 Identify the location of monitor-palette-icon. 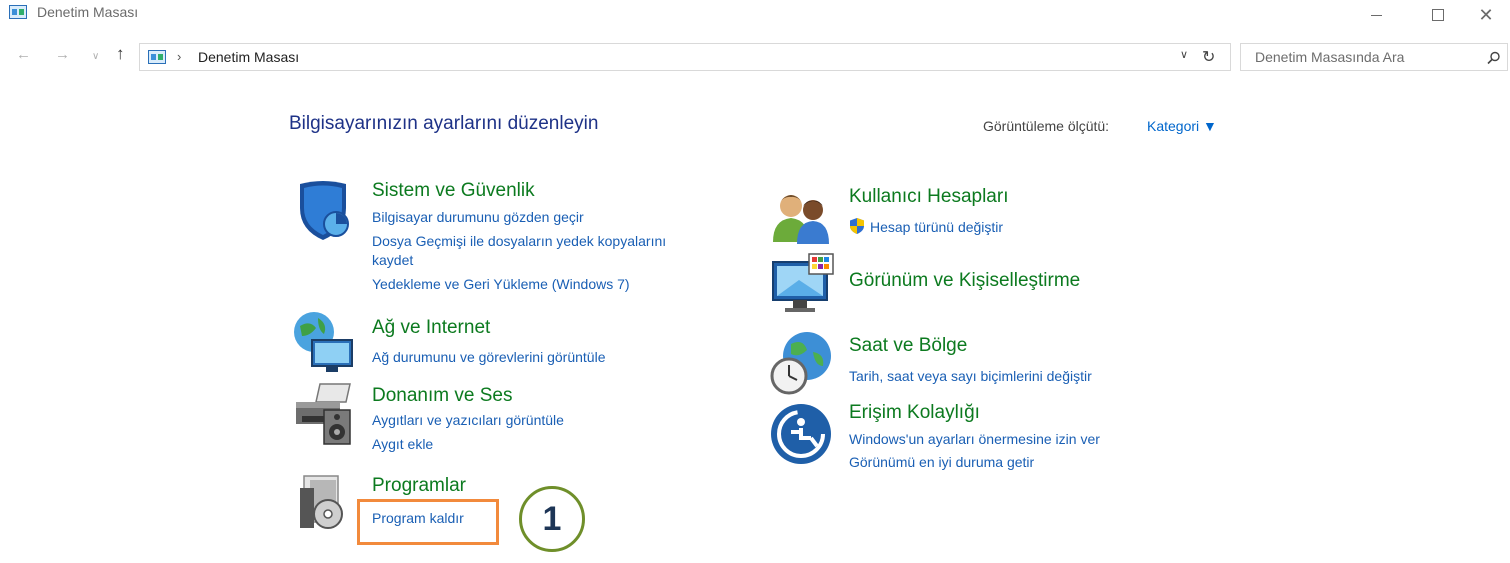
(802, 285).